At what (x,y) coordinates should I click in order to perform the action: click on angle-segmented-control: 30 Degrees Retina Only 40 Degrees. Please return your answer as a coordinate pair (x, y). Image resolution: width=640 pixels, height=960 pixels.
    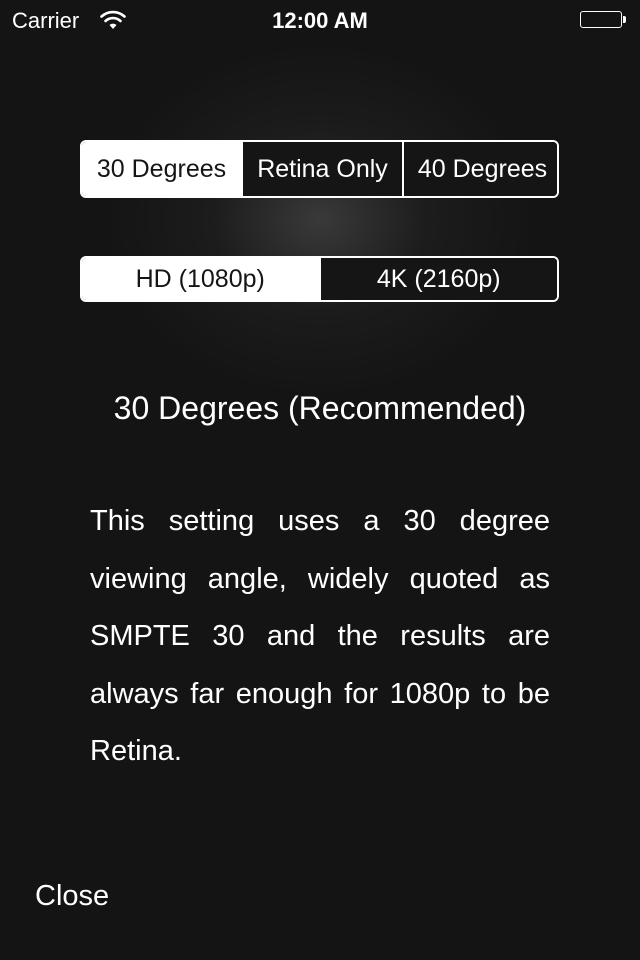
    Looking at the image, I should click on (319, 169).